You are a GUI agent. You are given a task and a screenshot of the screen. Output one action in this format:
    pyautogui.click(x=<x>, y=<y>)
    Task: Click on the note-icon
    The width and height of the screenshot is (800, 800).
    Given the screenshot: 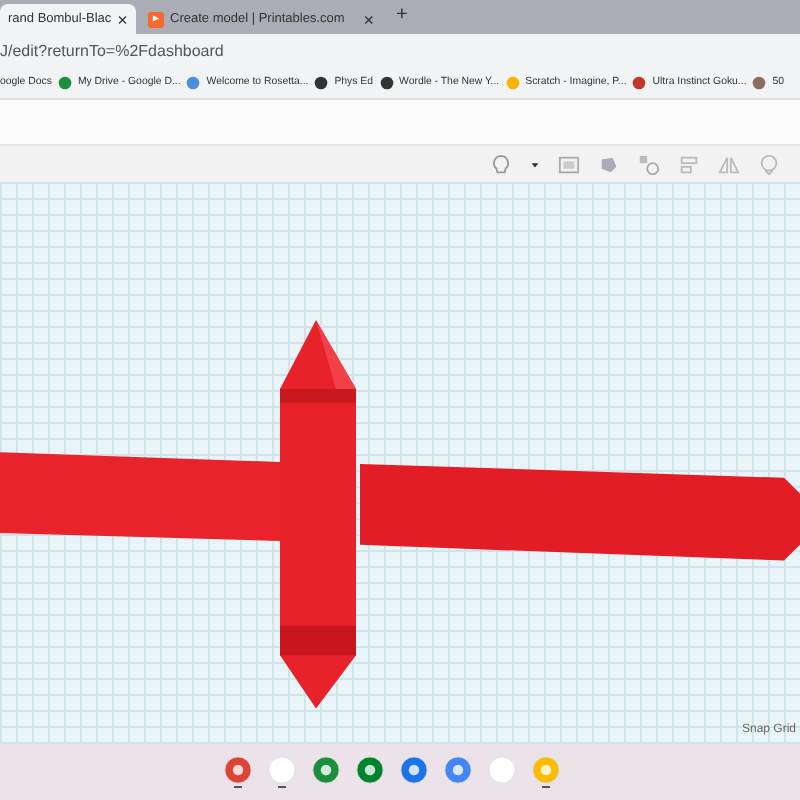 What is the action you would take?
    pyautogui.click(x=569, y=164)
    